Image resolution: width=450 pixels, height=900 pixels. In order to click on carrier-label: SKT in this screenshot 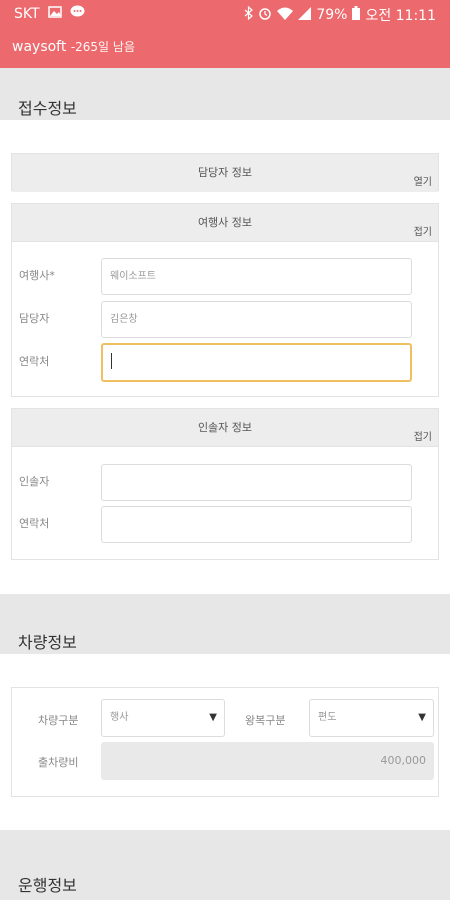, I will do `click(27, 13)`.